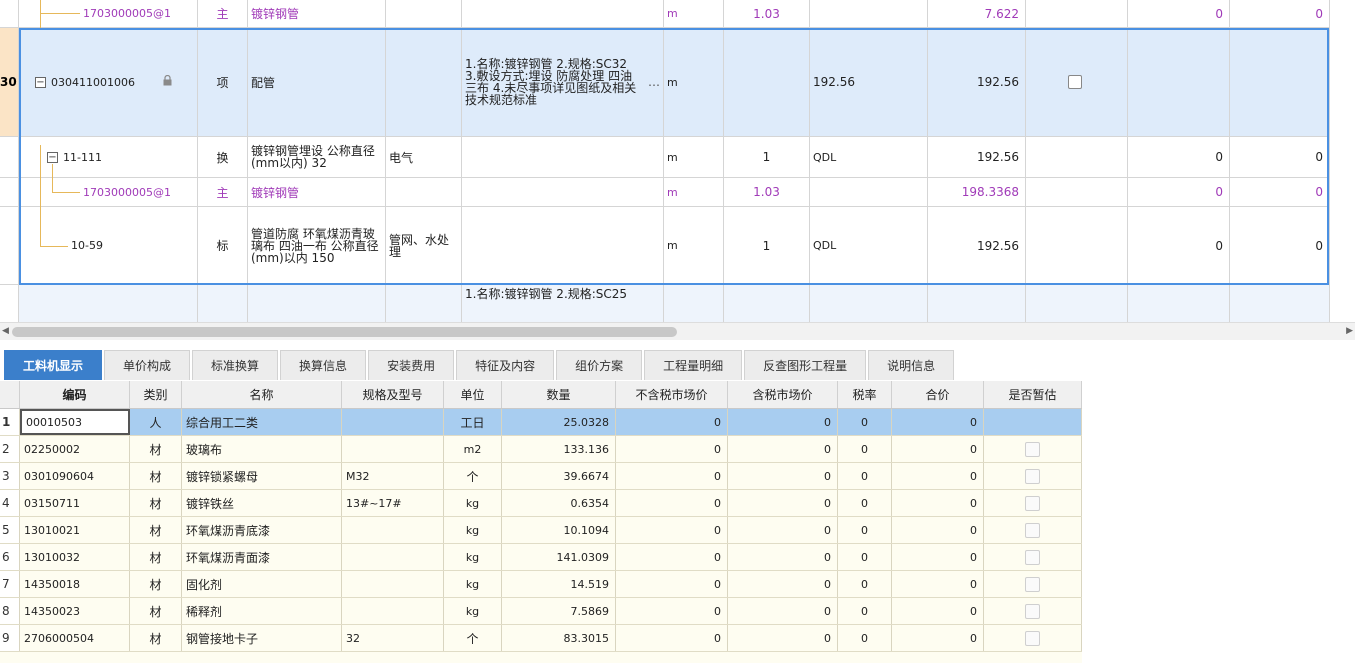 Image resolution: width=1355 pixels, height=663 pixels. What do you see at coordinates (665, 14) in the screenshot?
I see `table-row: 1703000005@1 主 镀锌钢管 m 1.03 7.622 0 0` at bounding box center [665, 14].